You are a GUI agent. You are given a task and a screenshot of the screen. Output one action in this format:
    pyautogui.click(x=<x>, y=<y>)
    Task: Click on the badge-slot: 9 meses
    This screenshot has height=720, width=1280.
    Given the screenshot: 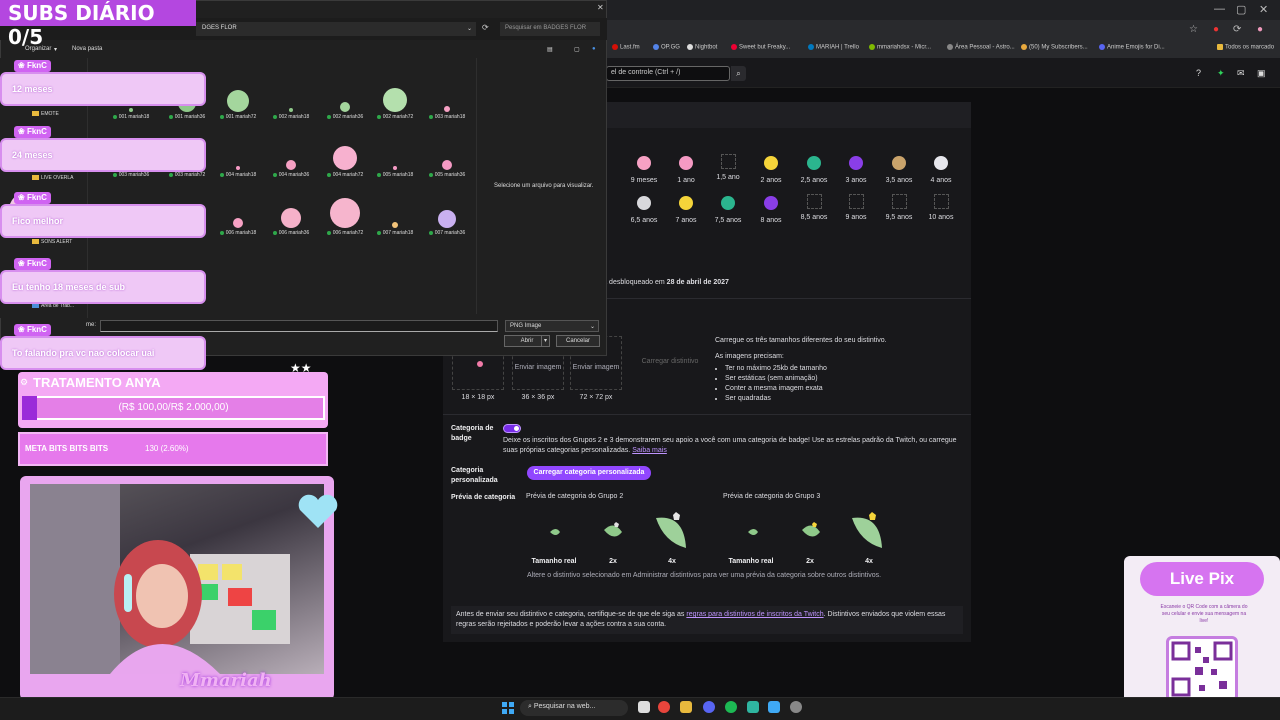 What is the action you would take?
    pyautogui.click(x=644, y=169)
    